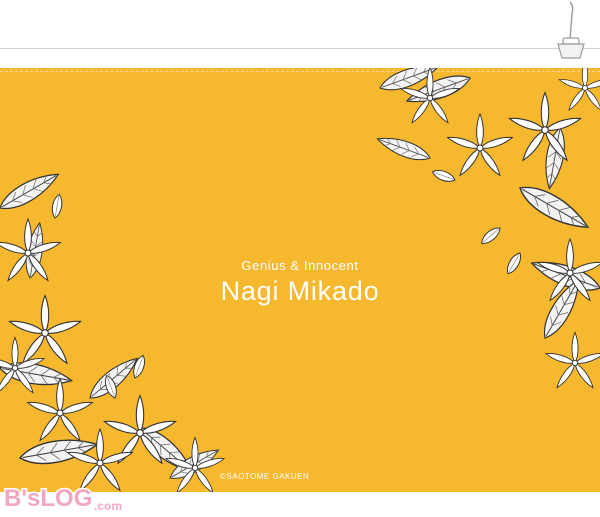 The width and height of the screenshot is (600, 517). Describe the element at coordinates (265, 476) in the screenshot. I see `copyright-text: ©SAOTOME GAKUEN` at that location.